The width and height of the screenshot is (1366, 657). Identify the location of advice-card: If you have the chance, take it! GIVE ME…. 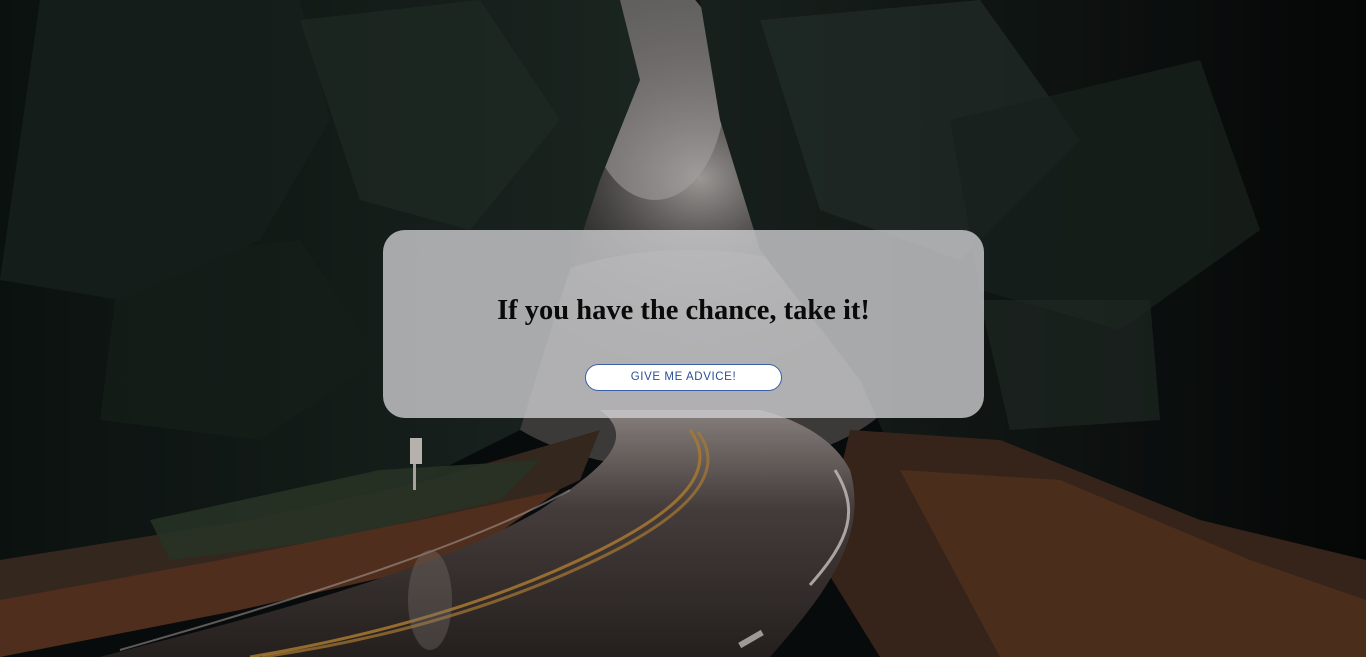
(683, 324).